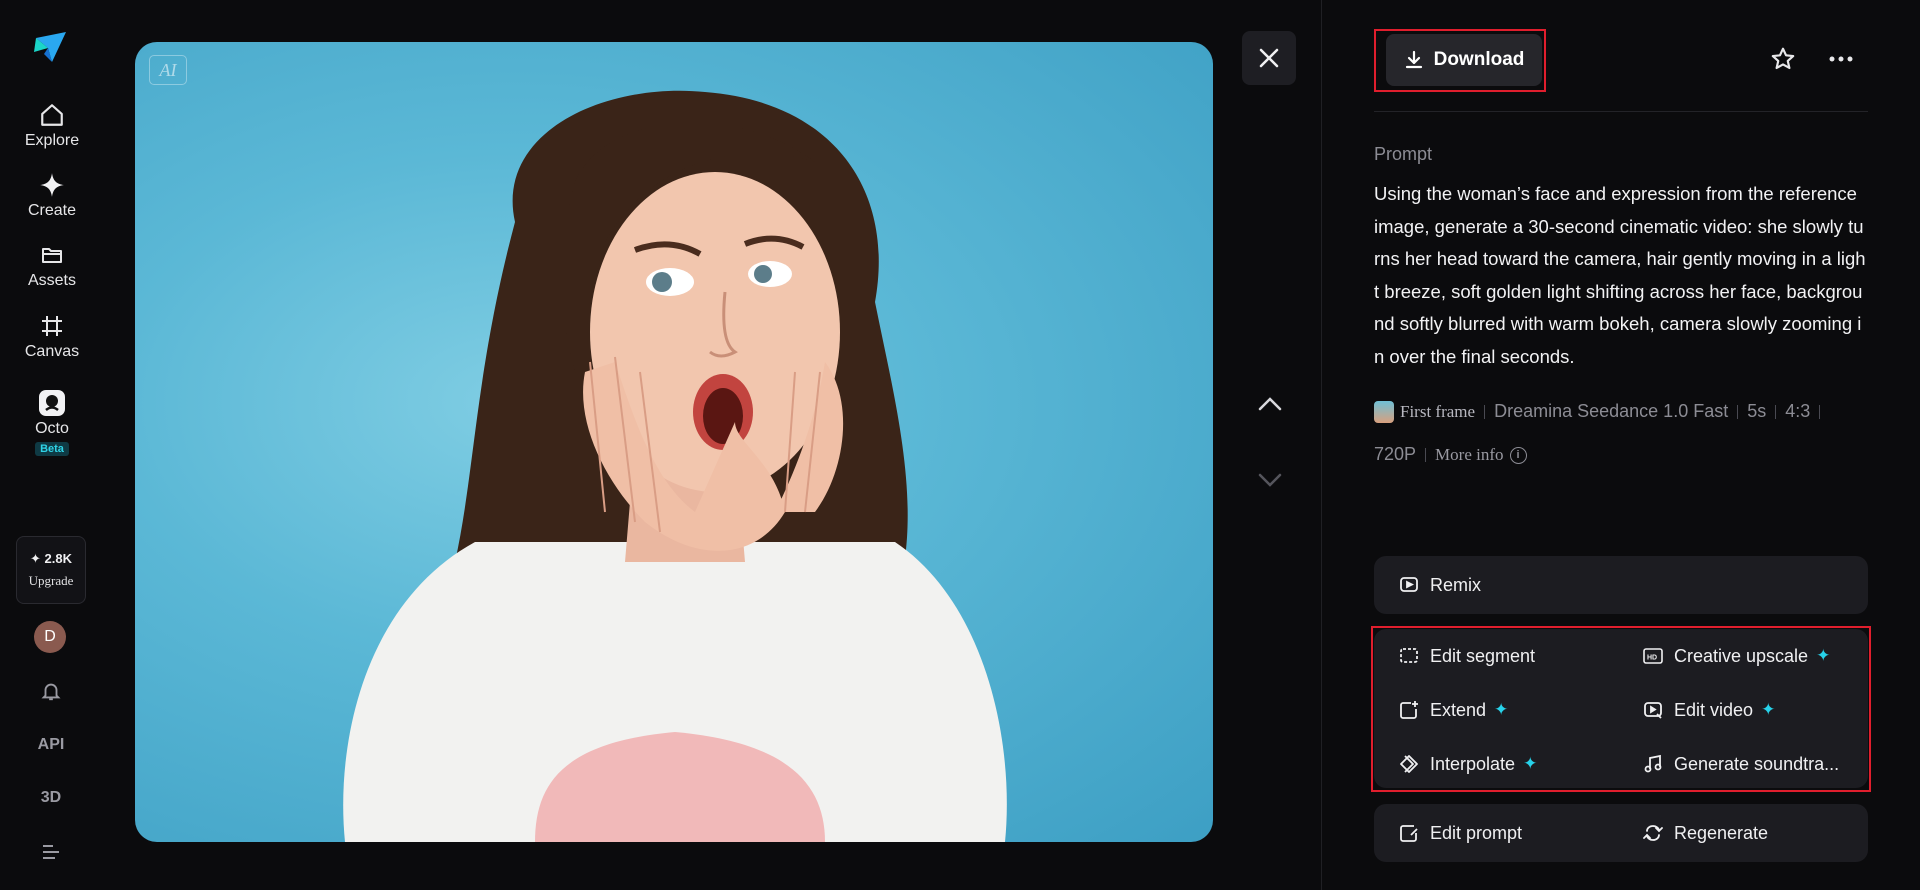 This screenshot has height=890, width=1920. I want to click on interpolate-icon, so click(1409, 764).